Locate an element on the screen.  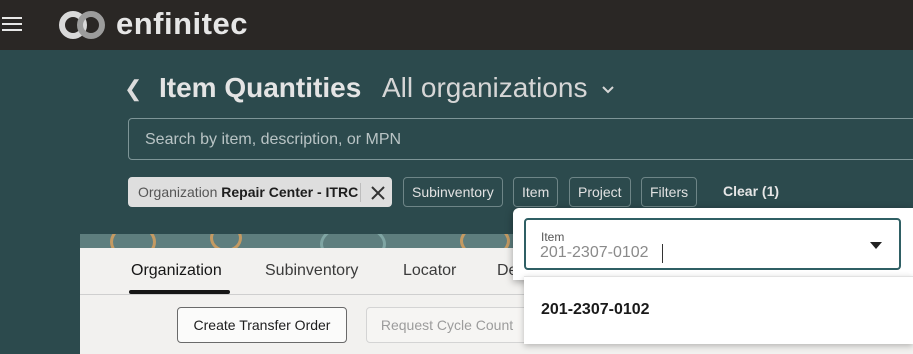
top-bar: enfinitec is located at coordinates (456, 25).